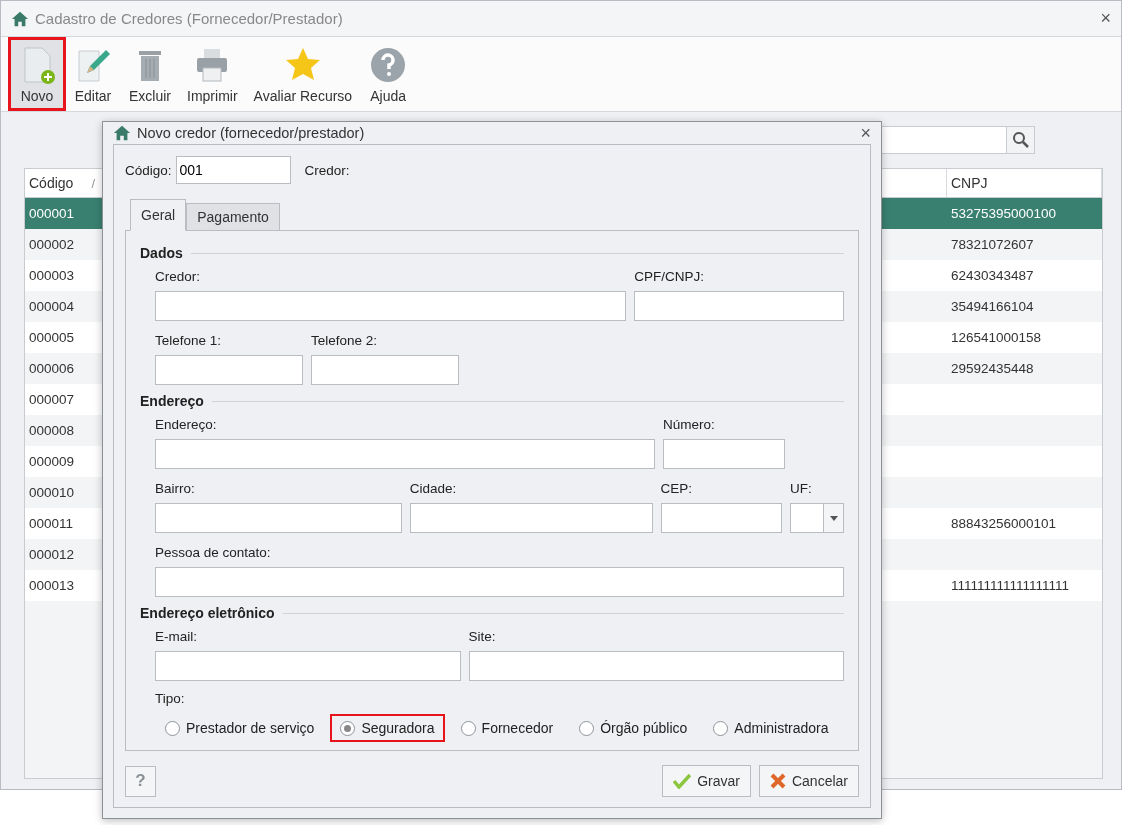  What do you see at coordinates (1004, 214) in the screenshot?
I see `table-cell-text: 53275395000100` at bounding box center [1004, 214].